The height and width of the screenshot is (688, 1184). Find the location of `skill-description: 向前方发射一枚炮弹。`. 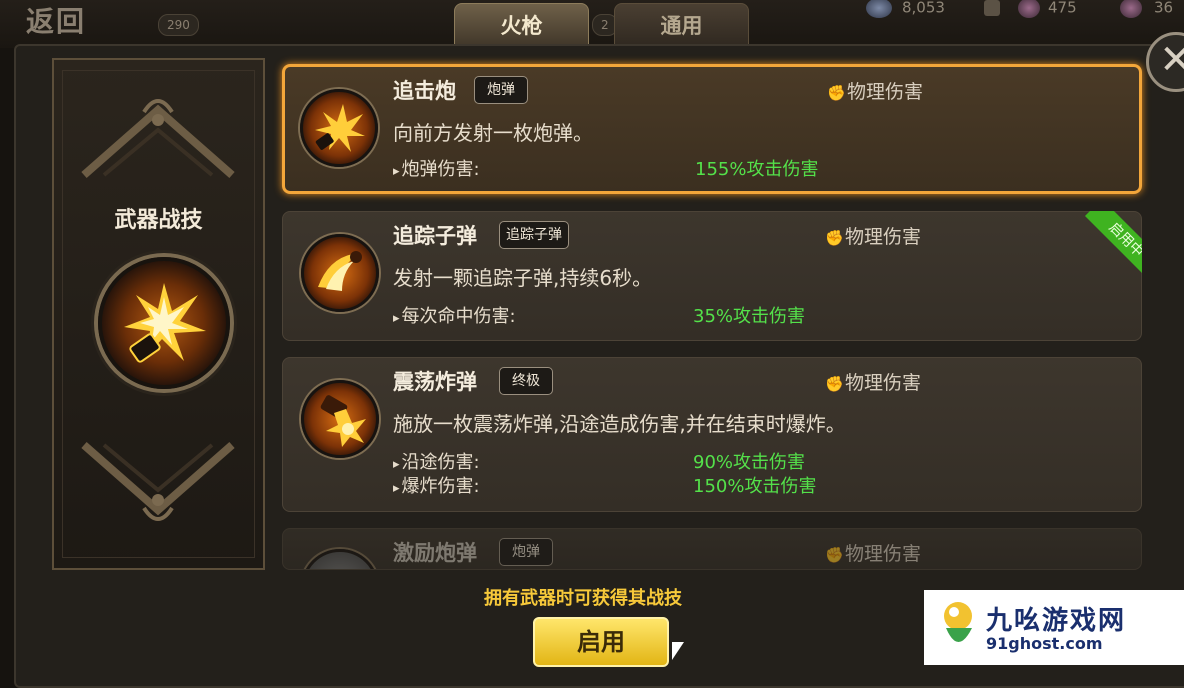

skill-description: 向前方发射一枚炮弹。 is located at coordinates (493, 133).